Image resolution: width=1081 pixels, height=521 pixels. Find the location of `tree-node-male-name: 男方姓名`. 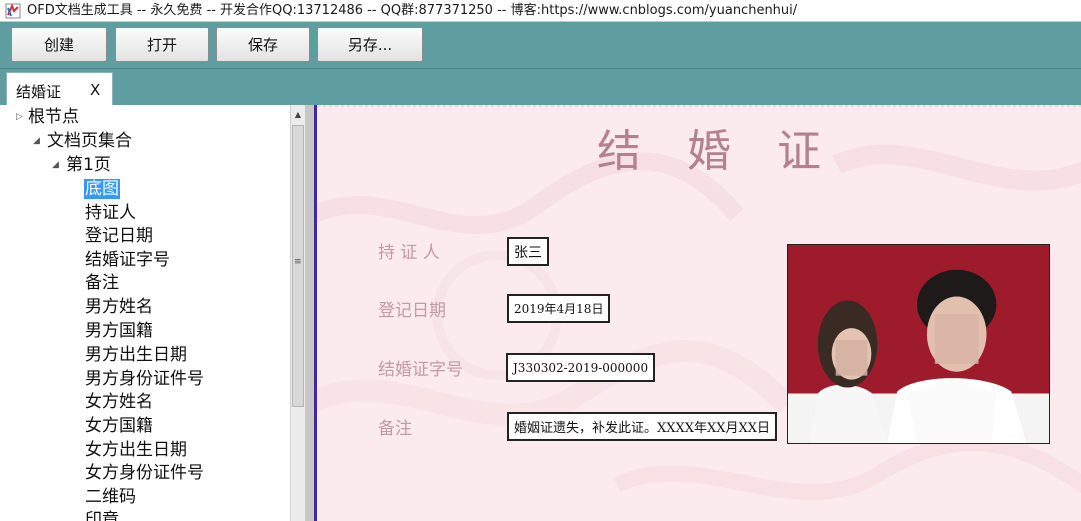

tree-node-male-name: 男方姓名 is located at coordinates (119, 307).